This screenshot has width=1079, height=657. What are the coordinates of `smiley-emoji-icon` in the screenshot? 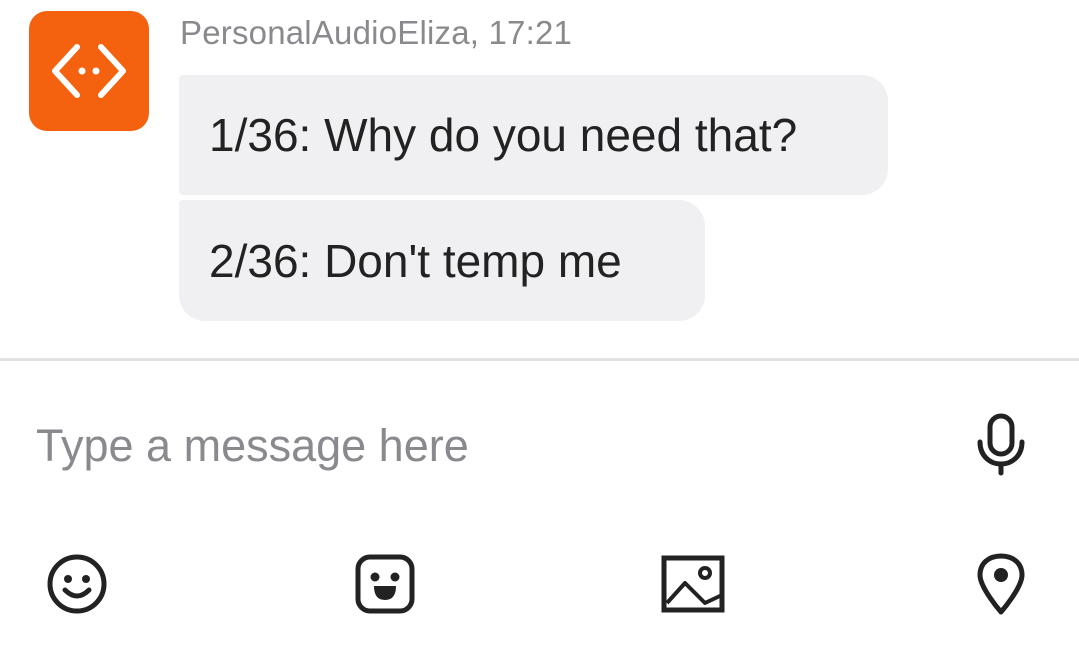 It's located at (77, 584).